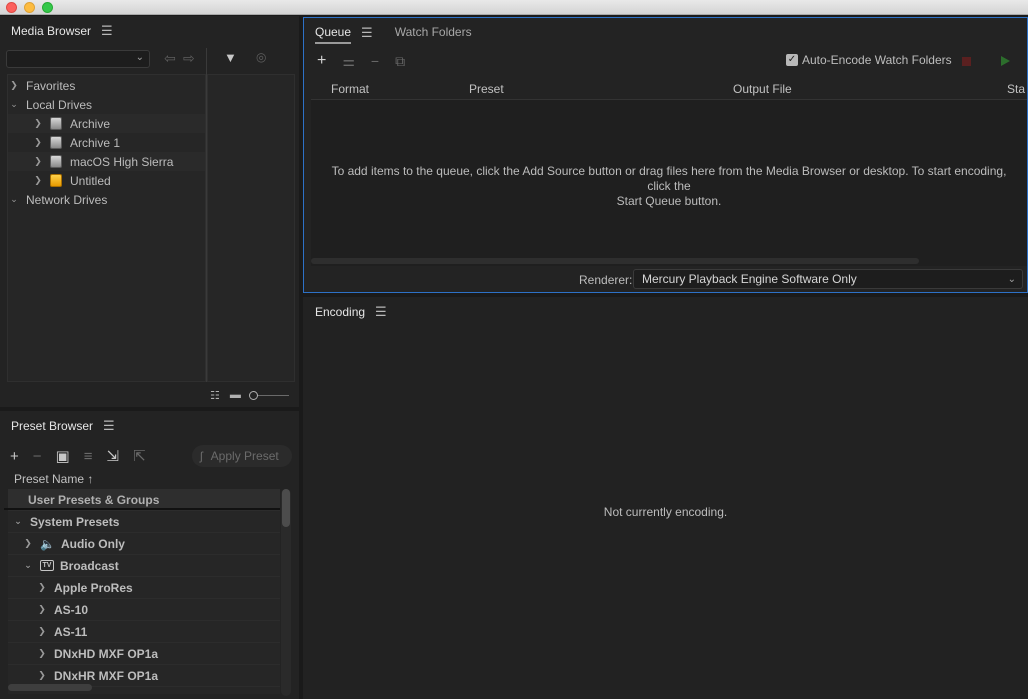 The image size is (1028, 699). Describe the element at coordinates (89, 565) in the screenshot. I see `list-item-label: Broadcast` at that location.